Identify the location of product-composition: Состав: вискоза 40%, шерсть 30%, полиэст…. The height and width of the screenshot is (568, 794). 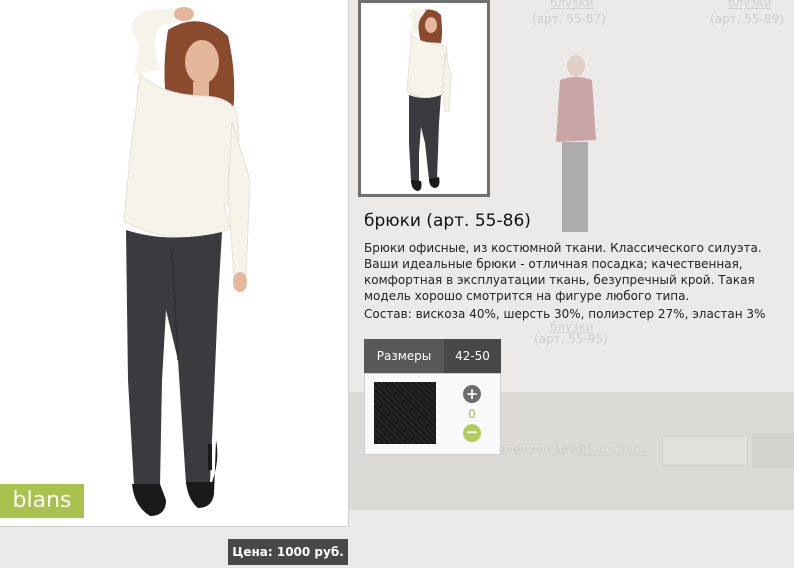
(565, 314).